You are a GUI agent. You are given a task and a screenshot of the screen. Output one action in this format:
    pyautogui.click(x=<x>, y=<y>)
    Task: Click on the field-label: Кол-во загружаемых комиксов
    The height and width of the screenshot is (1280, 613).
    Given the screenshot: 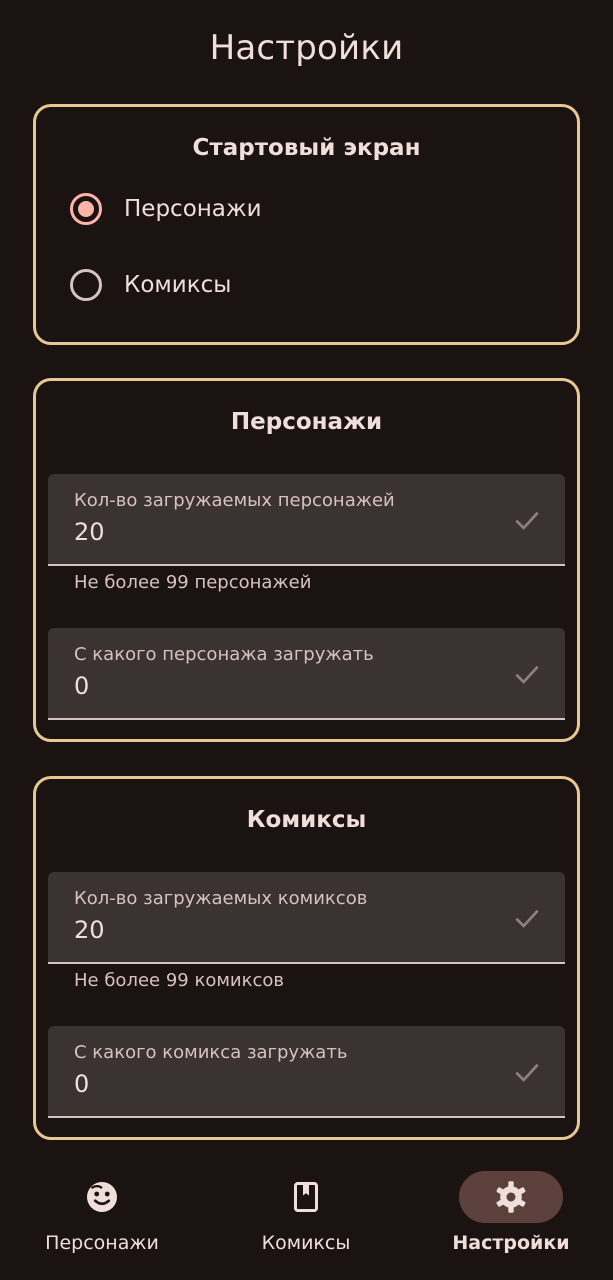 What is the action you would take?
    pyautogui.click(x=221, y=898)
    